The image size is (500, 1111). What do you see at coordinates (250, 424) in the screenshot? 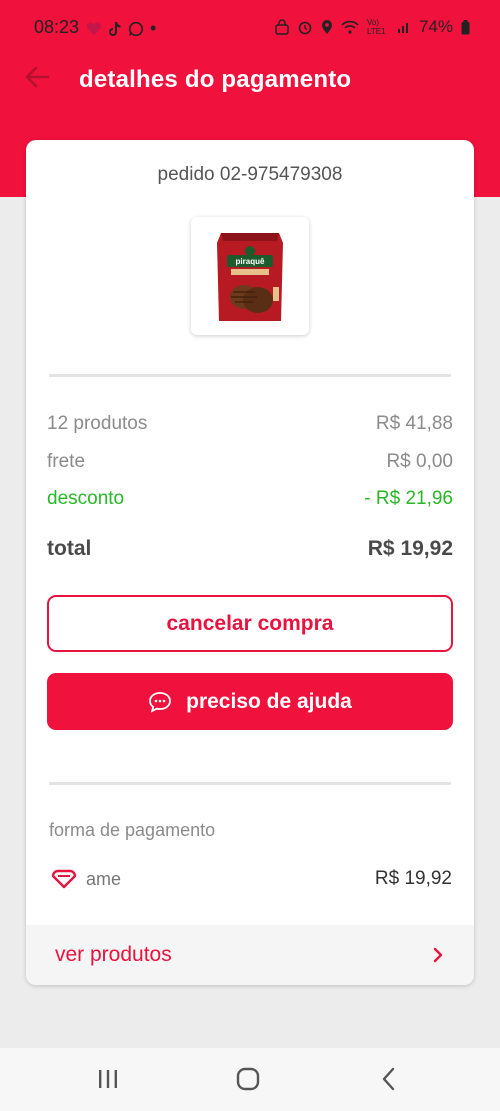
I see `products-row: 12 produtos R$ 41,88` at bounding box center [250, 424].